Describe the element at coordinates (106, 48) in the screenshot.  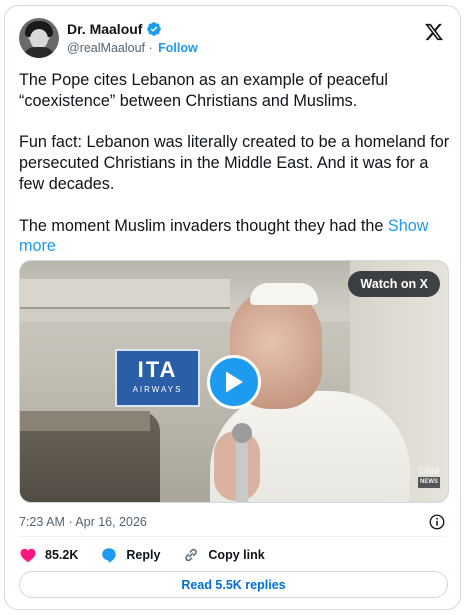
I see `author-handle: @realMaalouf` at that location.